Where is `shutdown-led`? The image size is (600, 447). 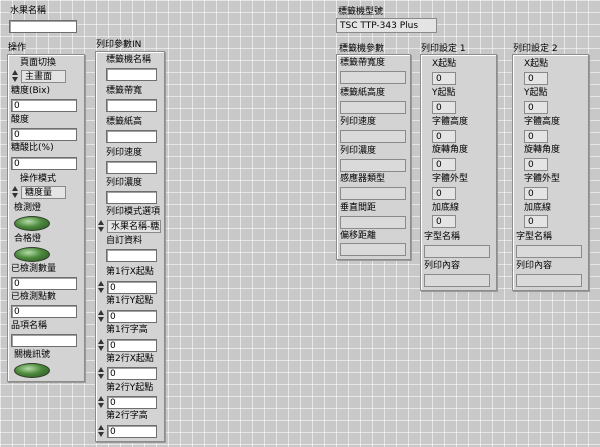
shutdown-led is located at coordinates (32, 370).